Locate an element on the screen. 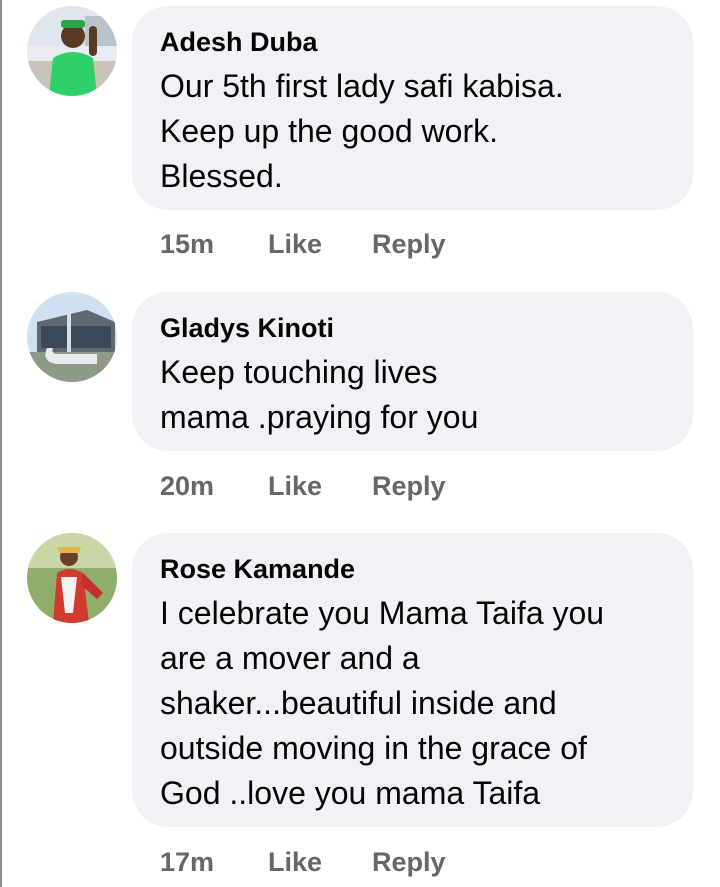 The height and width of the screenshot is (887, 720). avatar-adesh-duba is located at coordinates (72, 51).